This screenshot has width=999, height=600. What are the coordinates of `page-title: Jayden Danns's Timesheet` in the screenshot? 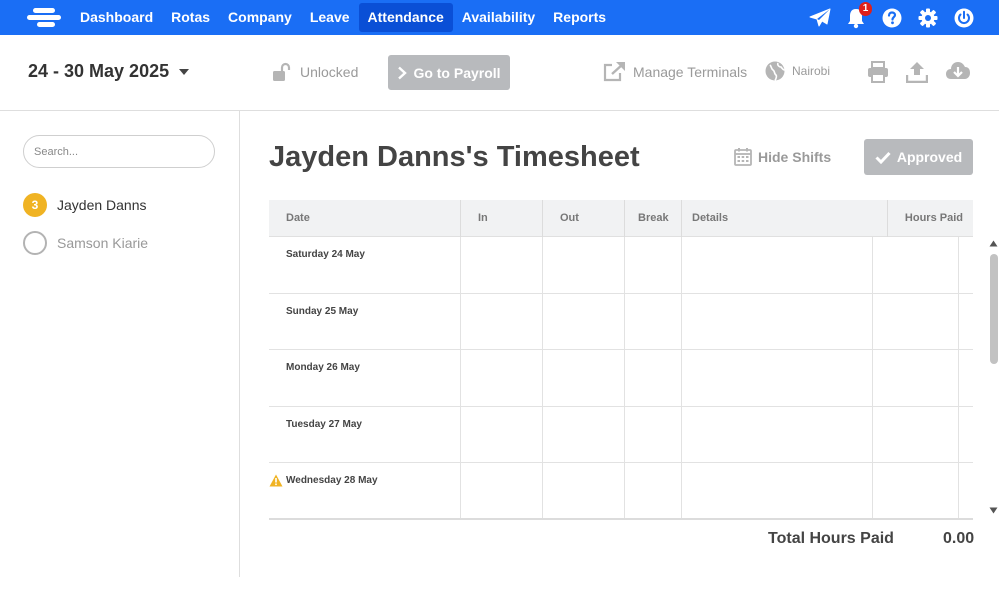 It's located at (454, 157).